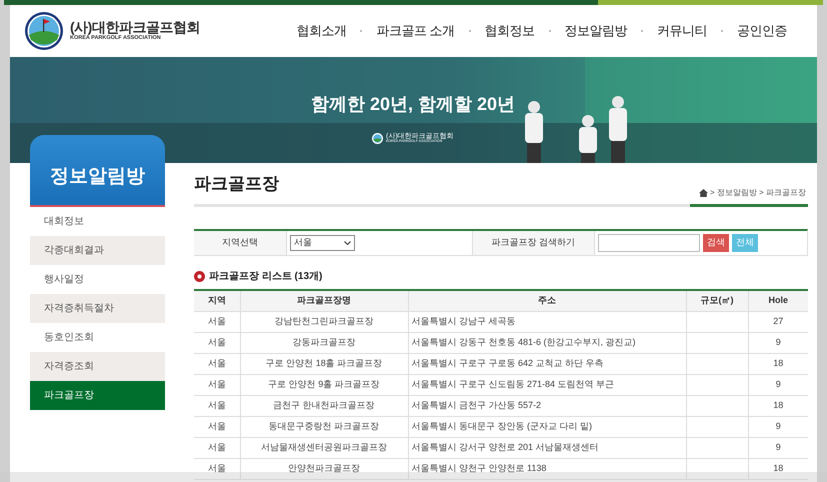  I want to click on list-title: 파크골프장 리스트 (13개), so click(265, 277).